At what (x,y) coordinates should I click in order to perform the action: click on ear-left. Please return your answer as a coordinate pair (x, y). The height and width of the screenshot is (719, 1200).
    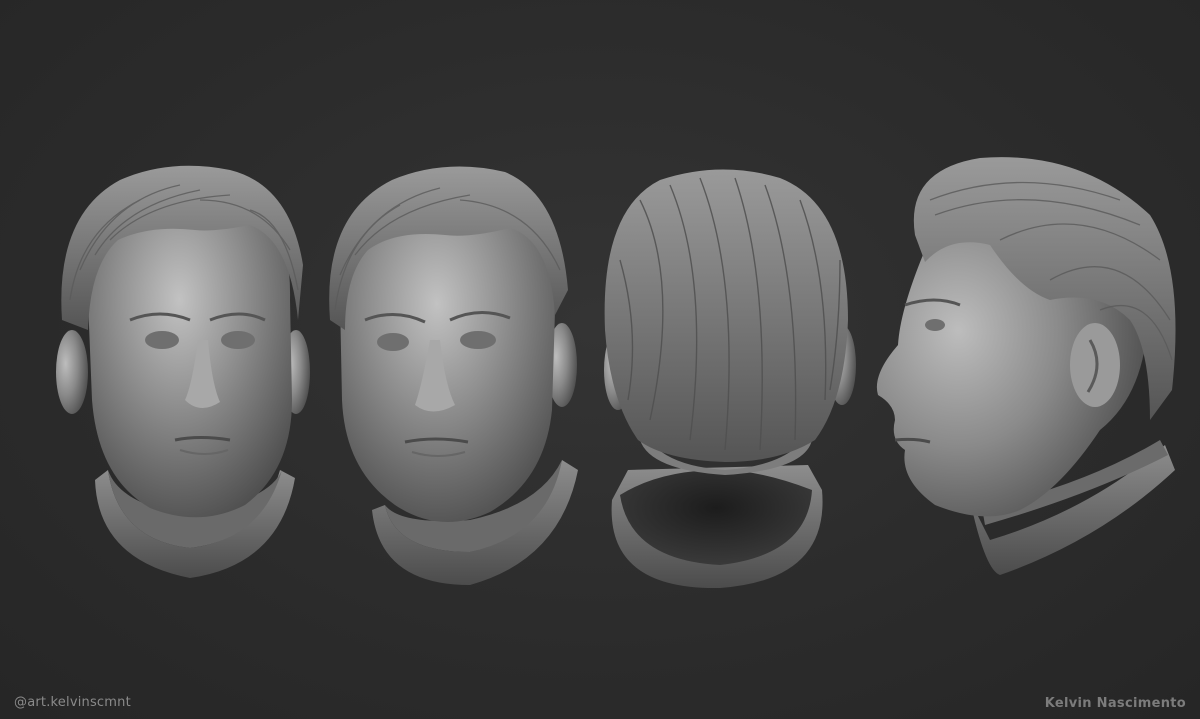
    Looking at the image, I should click on (72, 372).